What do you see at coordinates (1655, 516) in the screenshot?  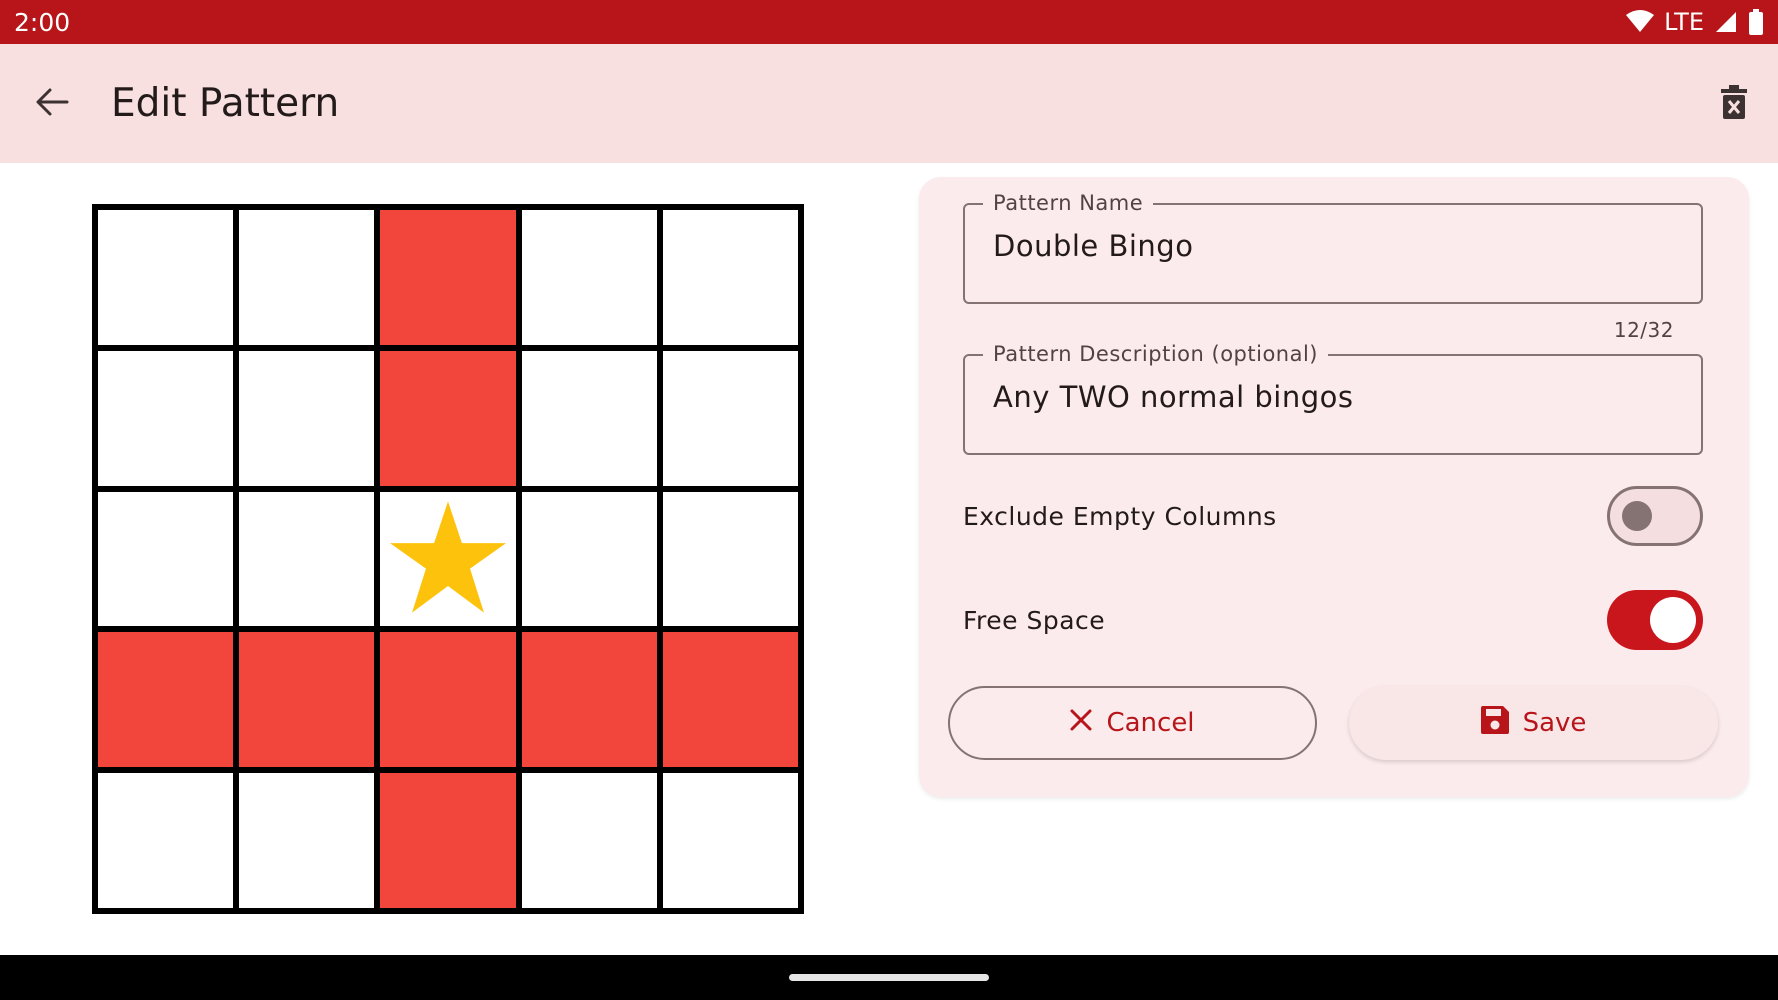 I see `exclude-empty-columns-switch` at bounding box center [1655, 516].